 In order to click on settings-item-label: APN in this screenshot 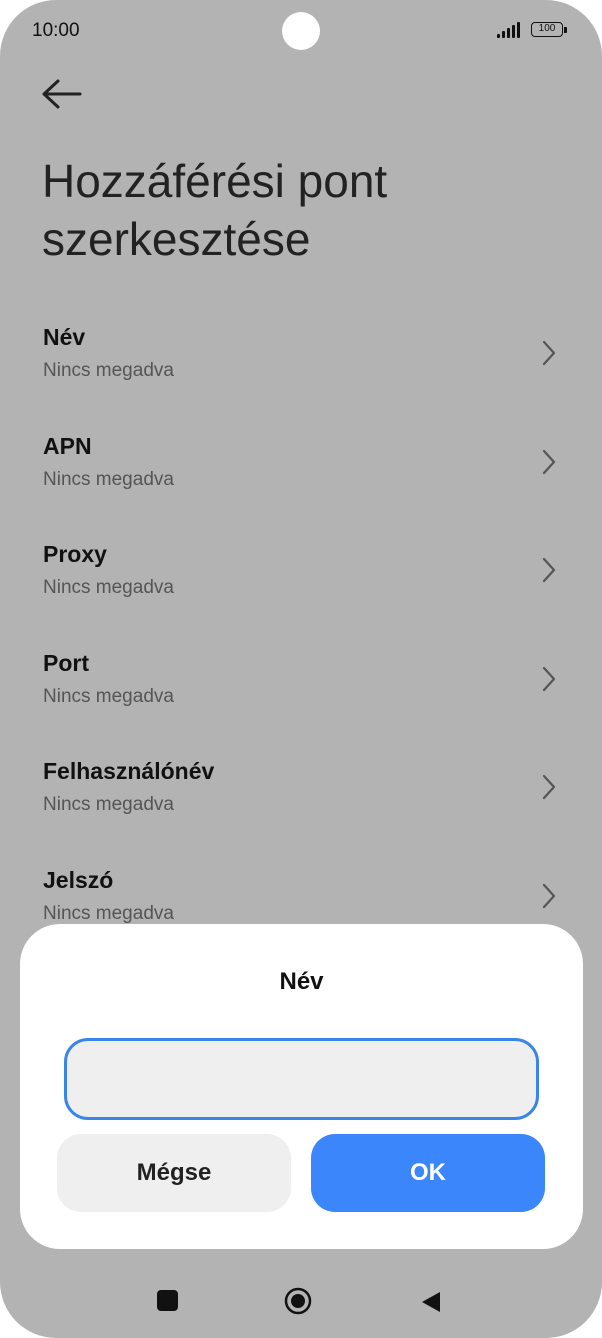, I will do `click(67, 445)`.